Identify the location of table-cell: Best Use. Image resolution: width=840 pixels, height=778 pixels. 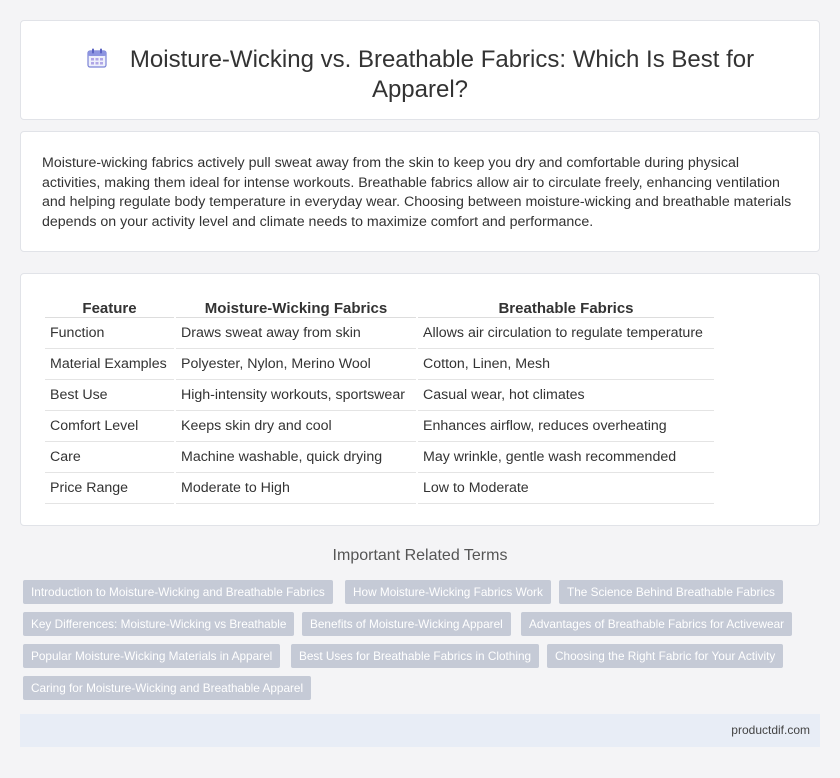
(109, 395).